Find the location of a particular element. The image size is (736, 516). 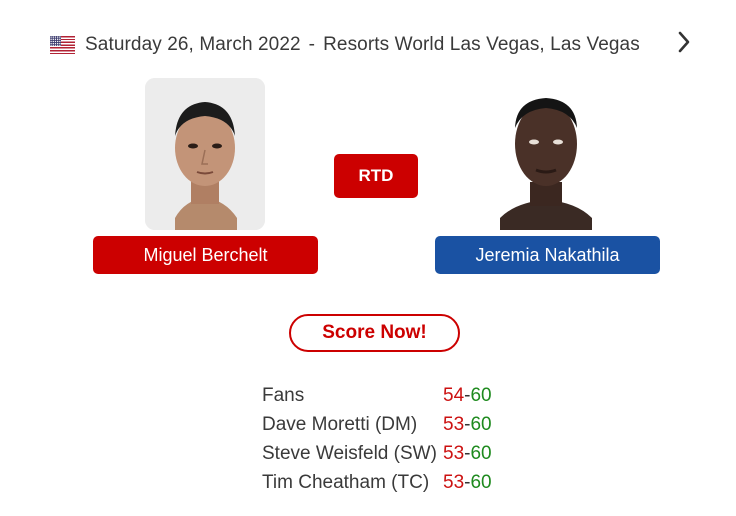

fight-result-badge: RTD is located at coordinates (376, 176).